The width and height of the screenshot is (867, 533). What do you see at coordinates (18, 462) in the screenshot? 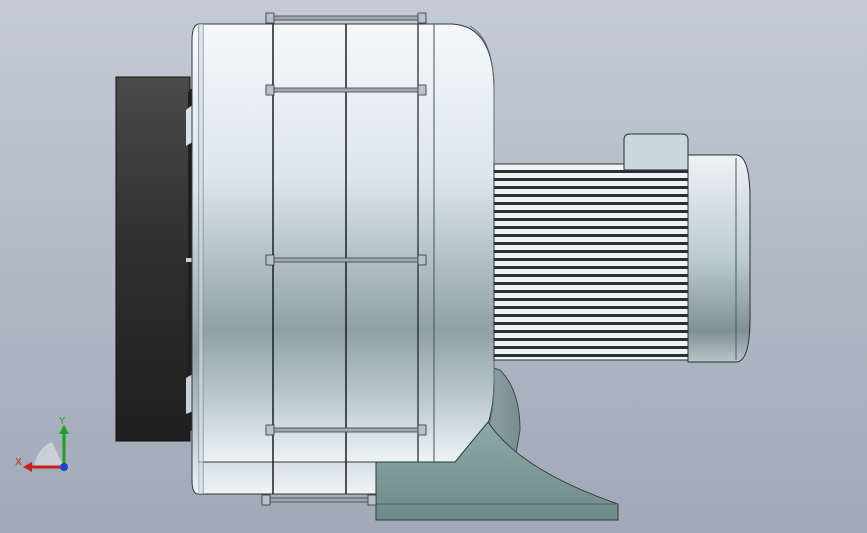
I see `x-axis-label: X` at bounding box center [18, 462].